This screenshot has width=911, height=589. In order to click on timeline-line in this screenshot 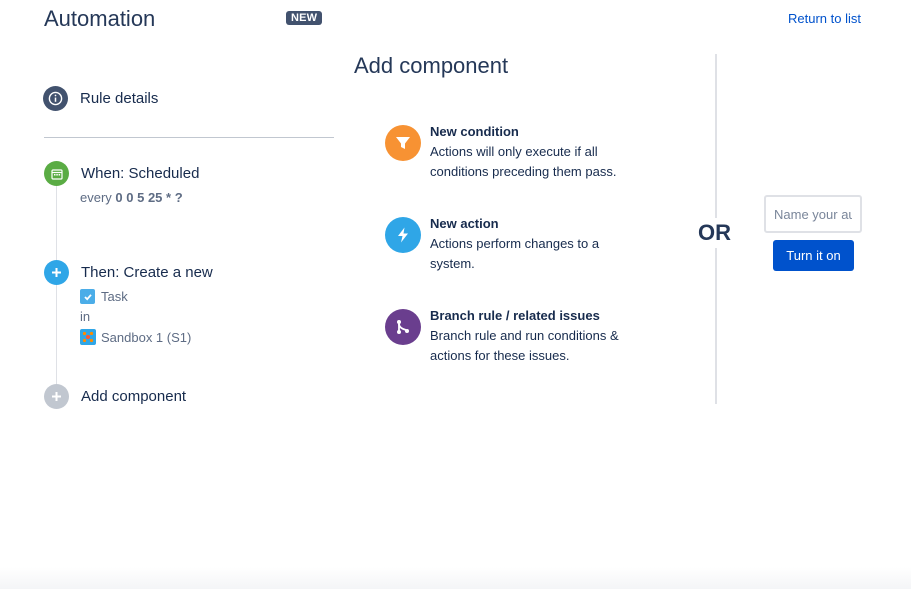, I will do `click(56, 291)`.